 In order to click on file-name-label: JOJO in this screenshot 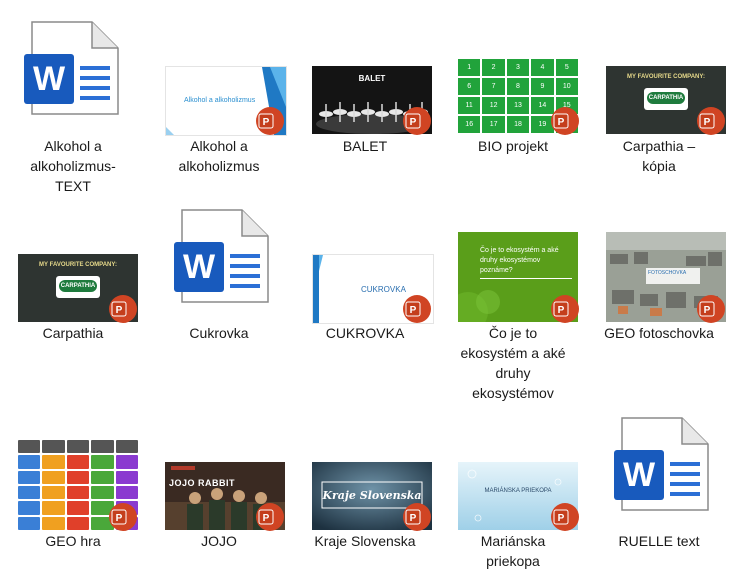, I will do `click(219, 541)`.